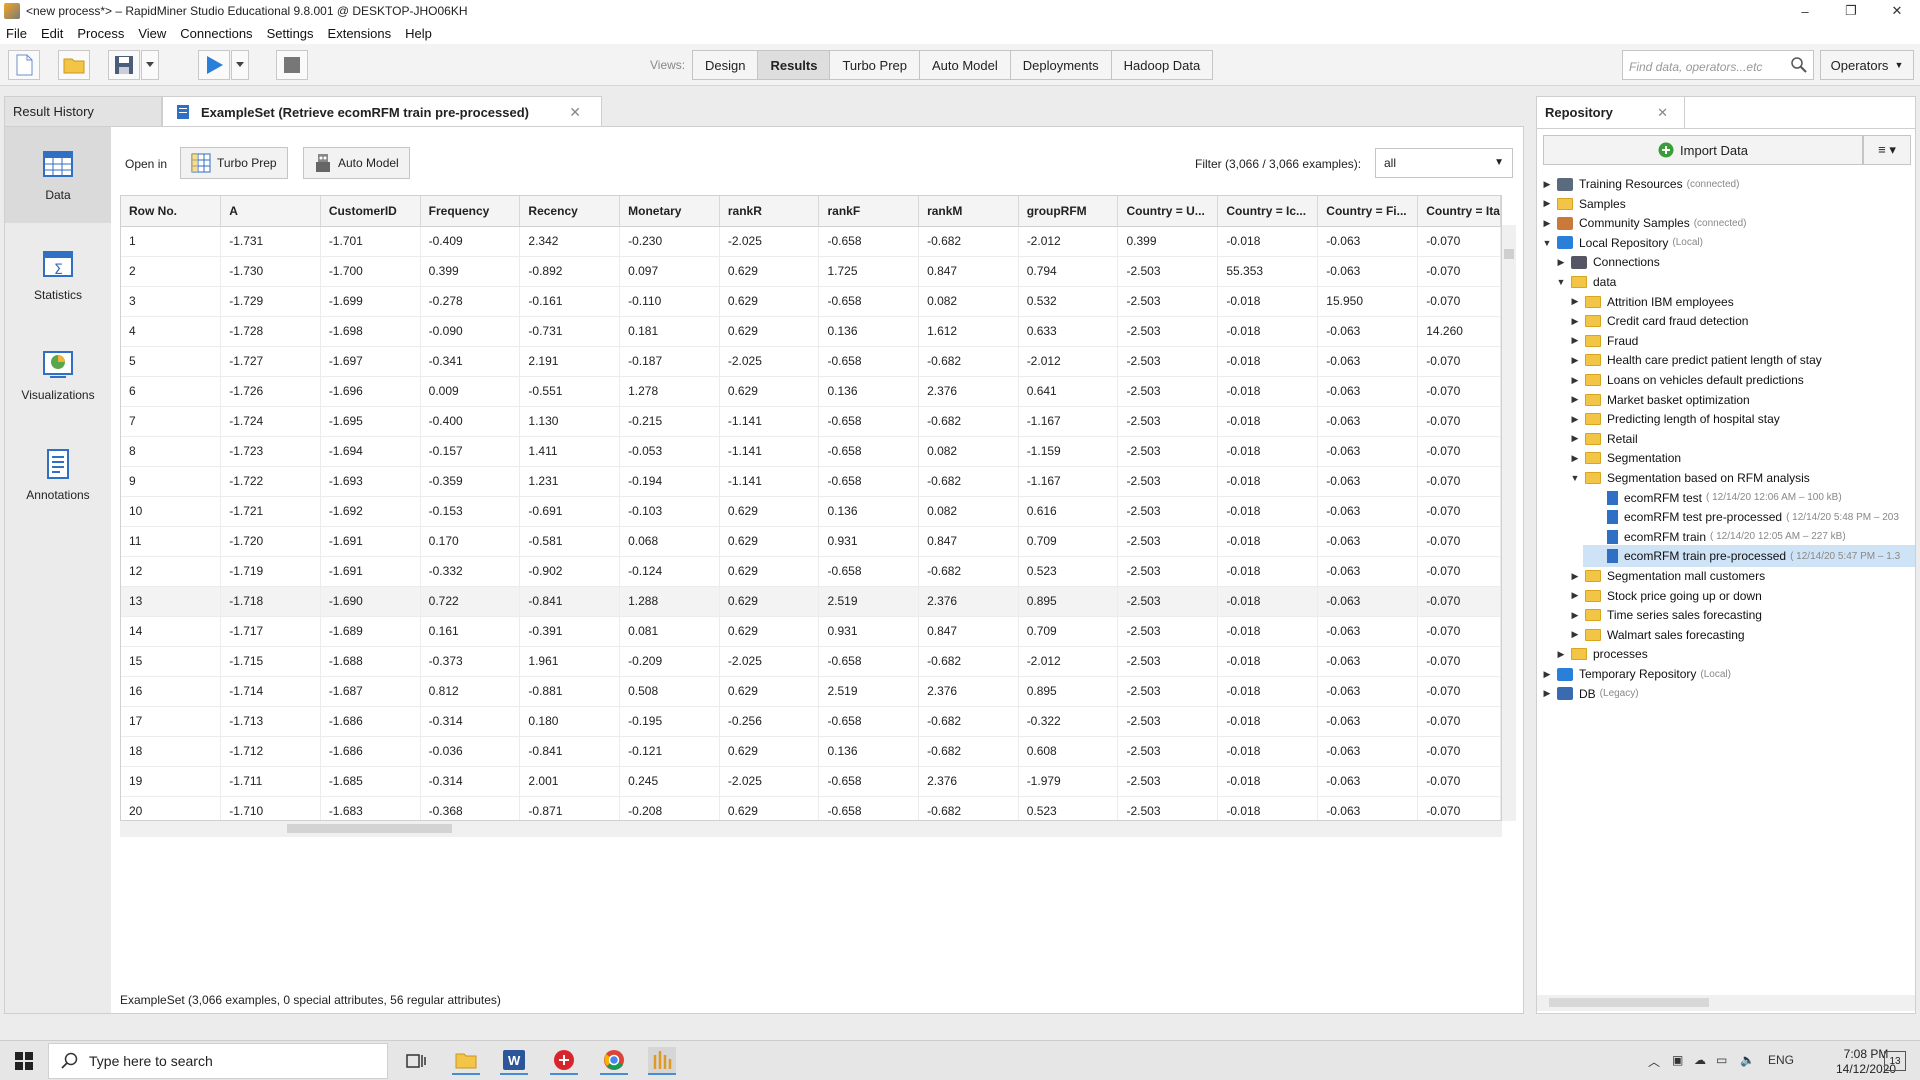 This screenshot has width=1920, height=1080. What do you see at coordinates (16, 33) in the screenshot?
I see `menu-file: File` at bounding box center [16, 33].